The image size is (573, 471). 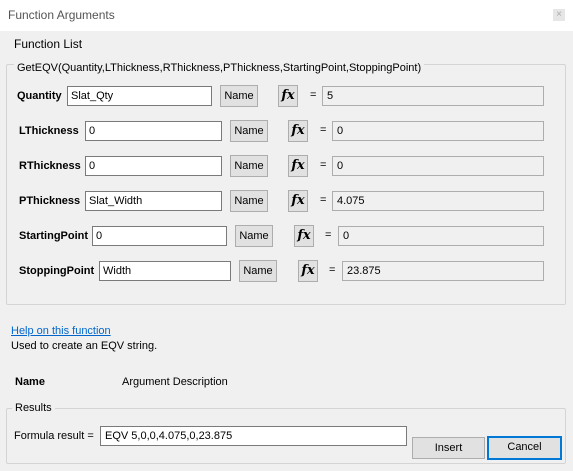 What do you see at coordinates (286, 15) in the screenshot?
I see `title-bar: Function Arguments ×` at bounding box center [286, 15].